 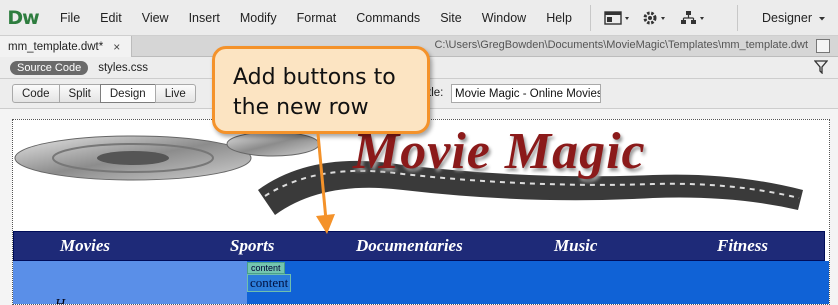 What do you see at coordinates (421, 283) in the screenshot?
I see `content-row: H content content` at bounding box center [421, 283].